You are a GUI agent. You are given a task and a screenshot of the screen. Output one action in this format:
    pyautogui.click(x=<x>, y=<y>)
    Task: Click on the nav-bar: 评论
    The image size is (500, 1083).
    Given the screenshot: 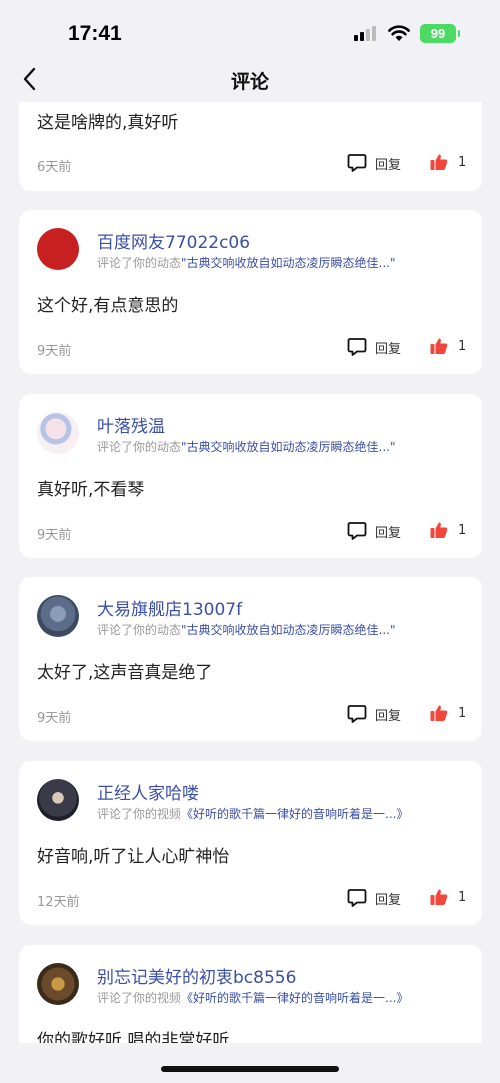 What is the action you would take?
    pyautogui.click(x=250, y=81)
    